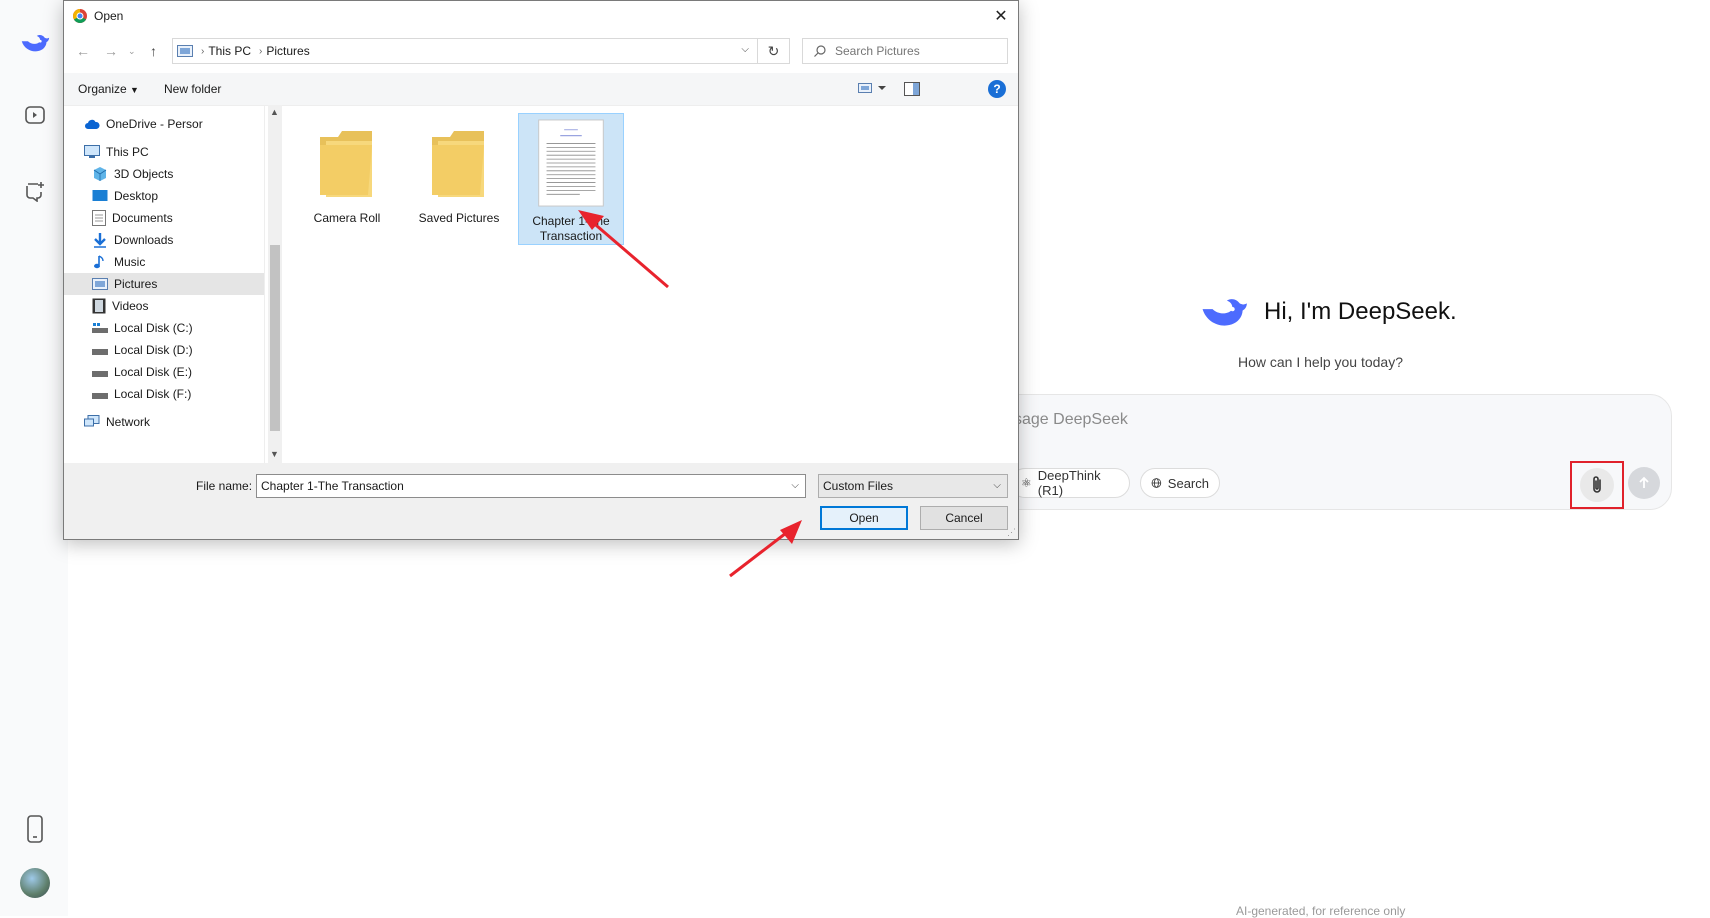  I want to click on search-button: Search, so click(1180, 483).